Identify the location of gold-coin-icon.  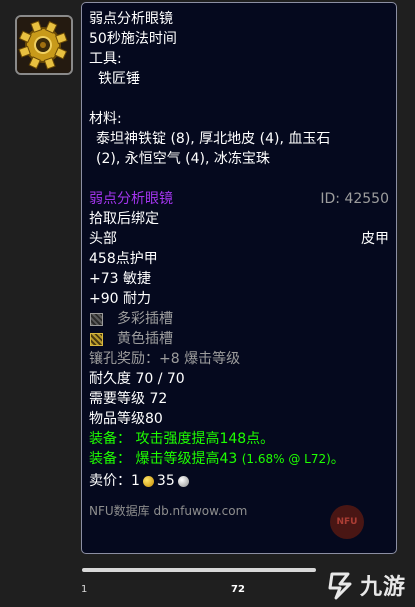
(148, 481).